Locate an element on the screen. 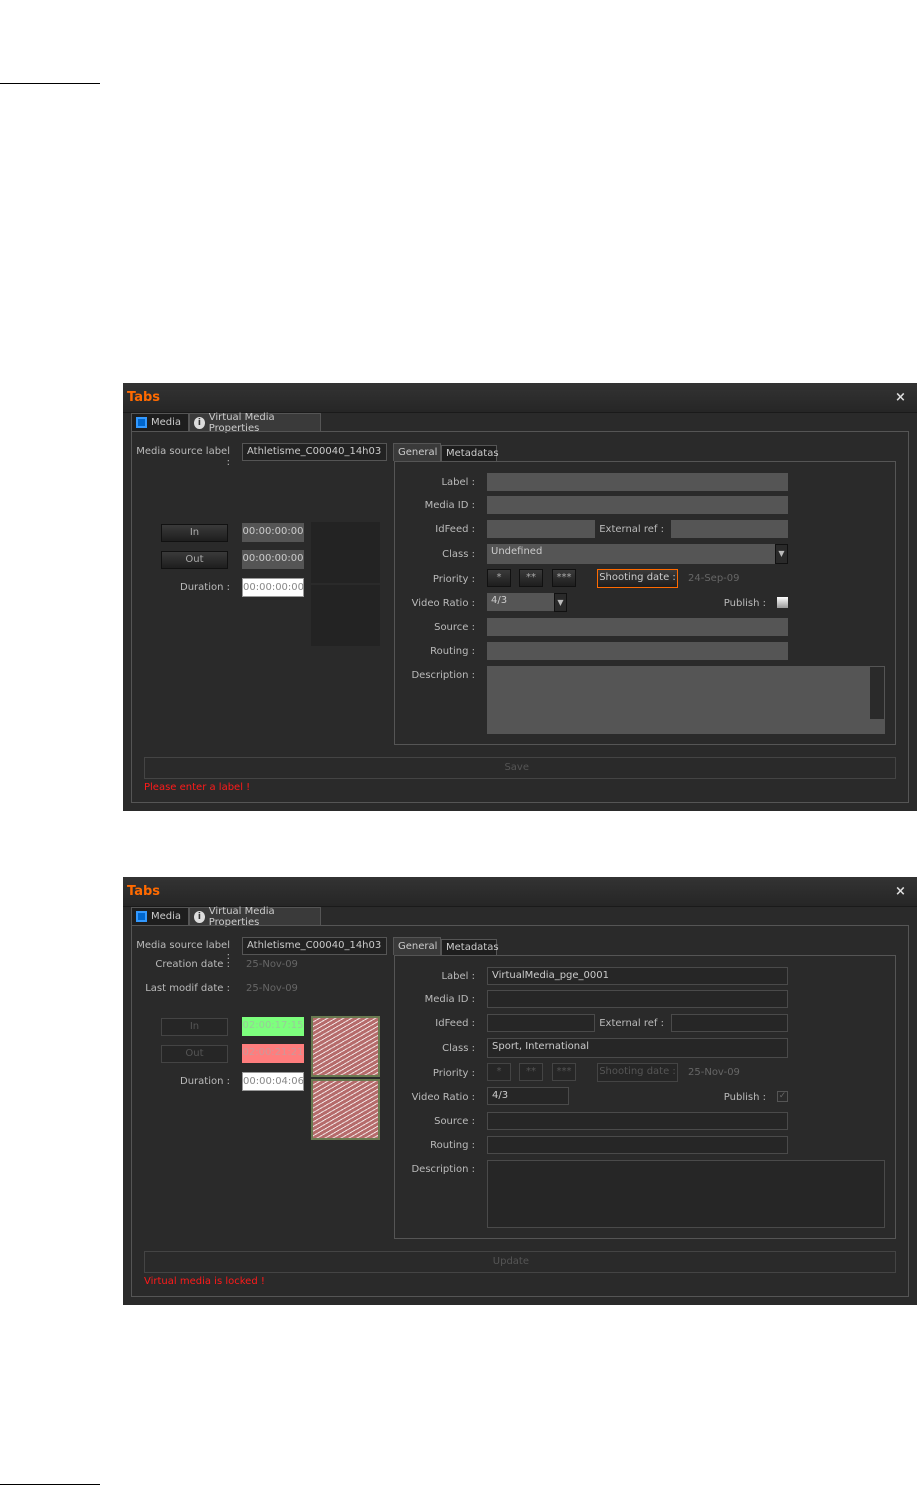  publish-checkbox: ✓ is located at coordinates (782, 1096).